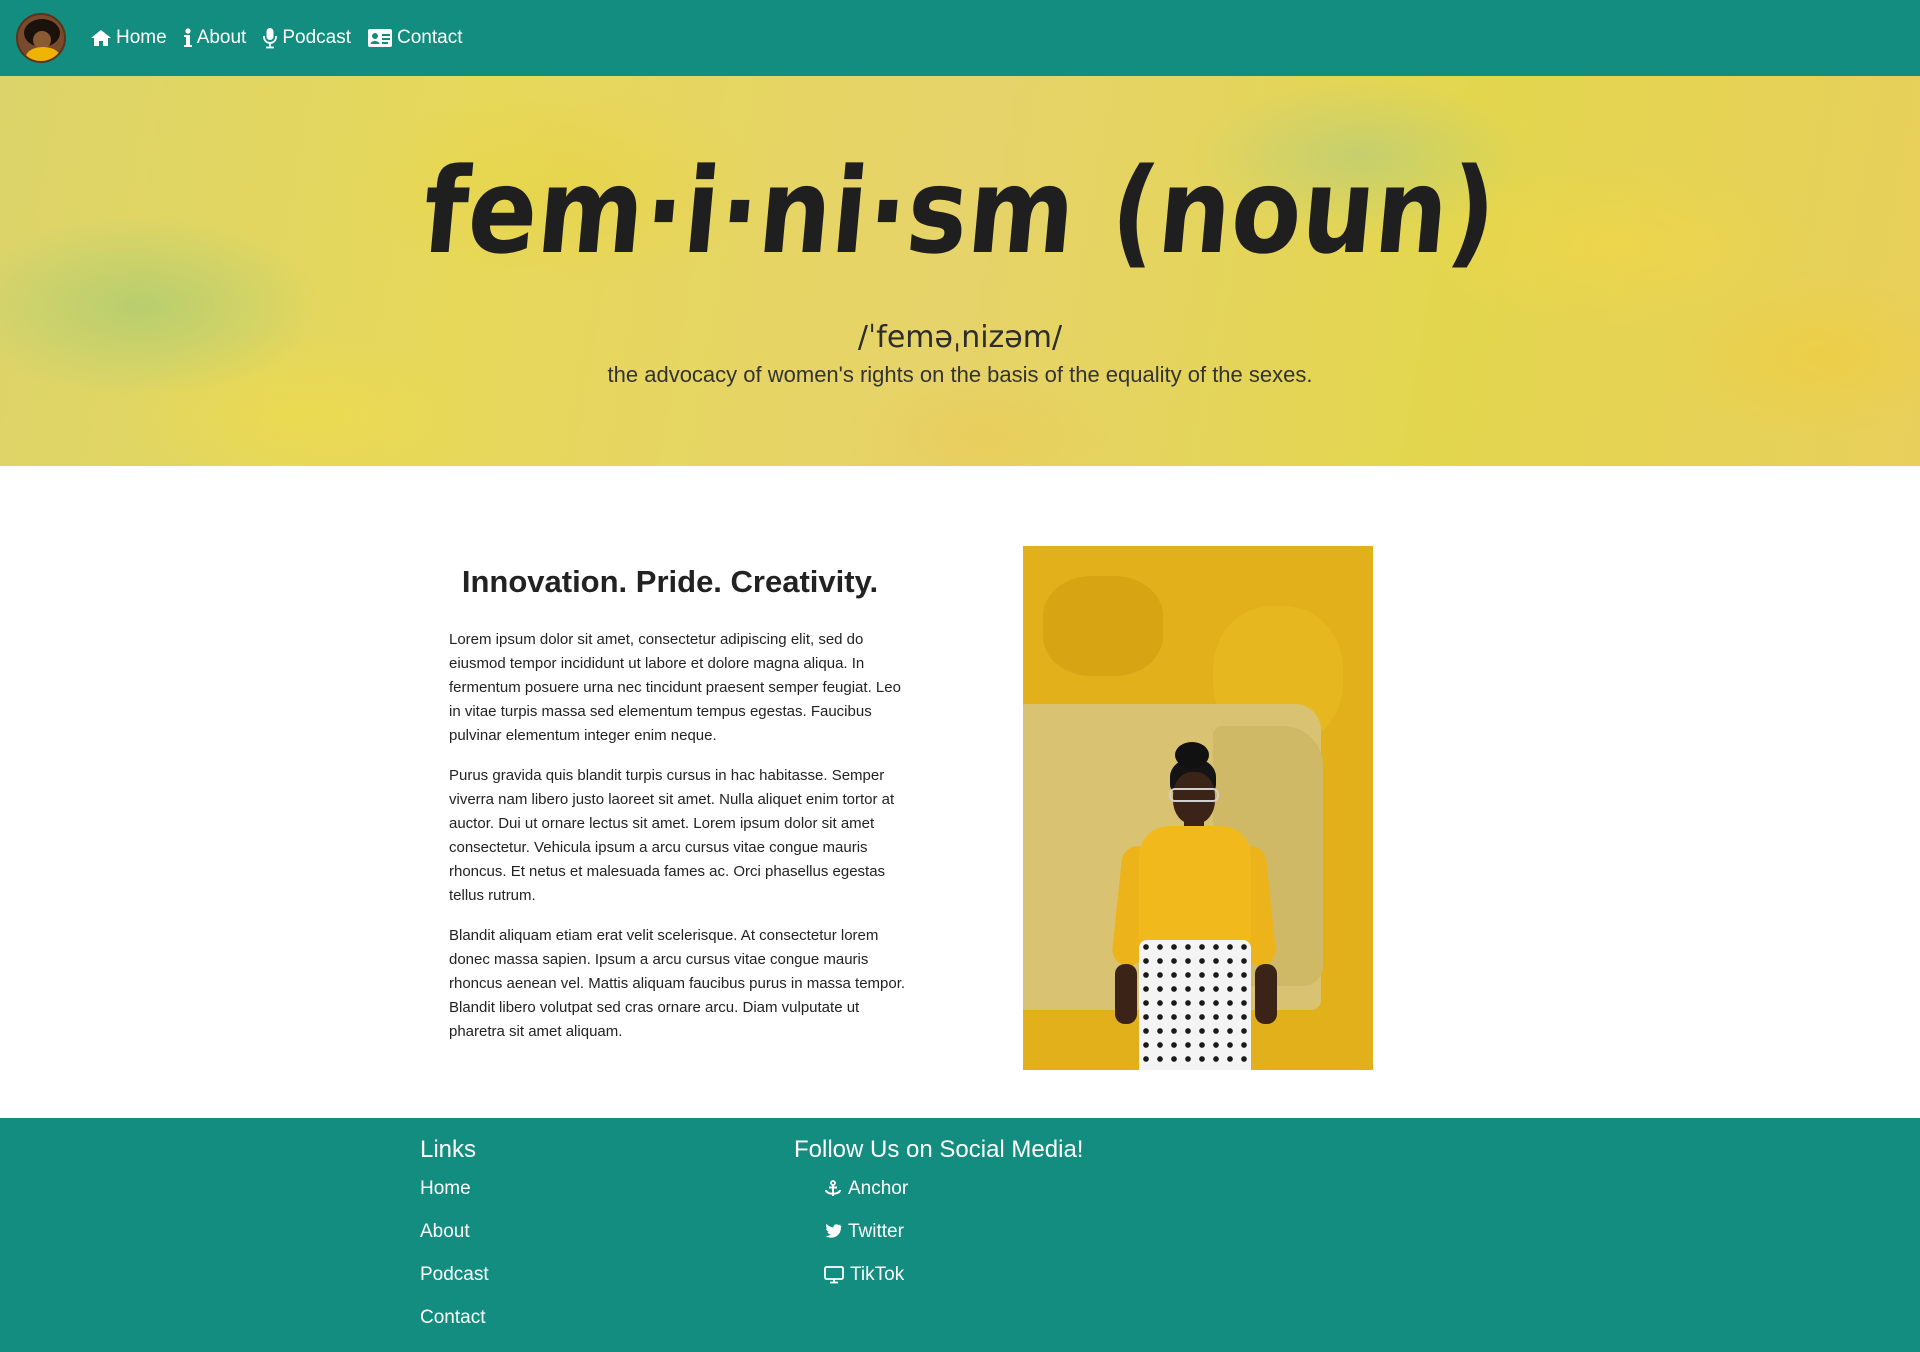  I want to click on footer-link-home: Home, so click(454, 1199).